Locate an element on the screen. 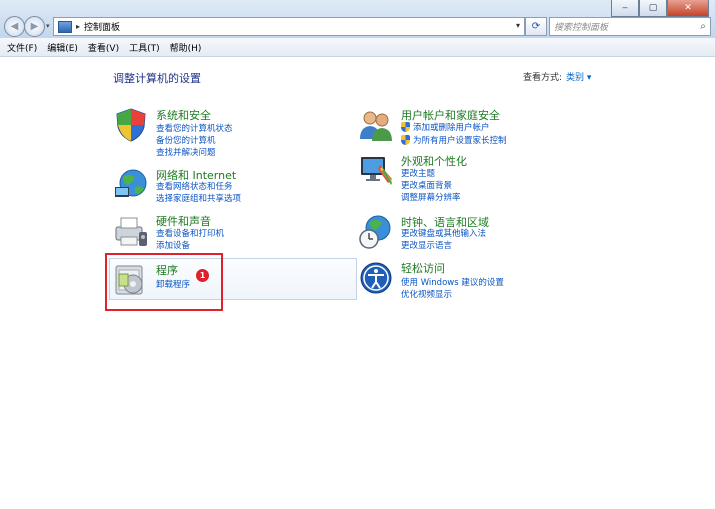  link-change-keyboard: 更改键盘或其他输入法 is located at coordinates (443, 233).